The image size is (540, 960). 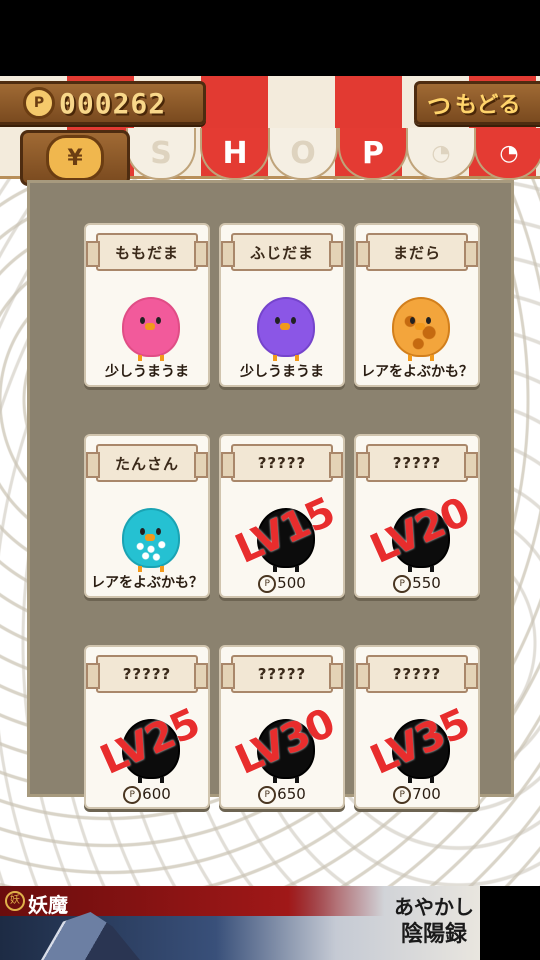 I want to click on card-name-ribbon: まだら, so click(x=417, y=252).